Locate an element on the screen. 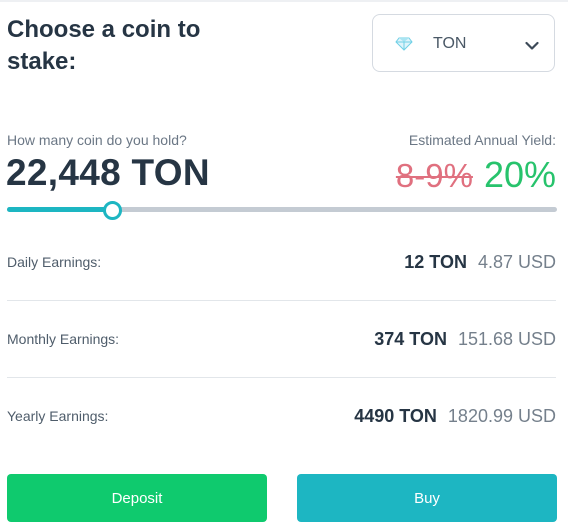 The height and width of the screenshot is (526, 568). annual-yield-label: Estimated Annual Yield: is located at coordinates (482, 140).